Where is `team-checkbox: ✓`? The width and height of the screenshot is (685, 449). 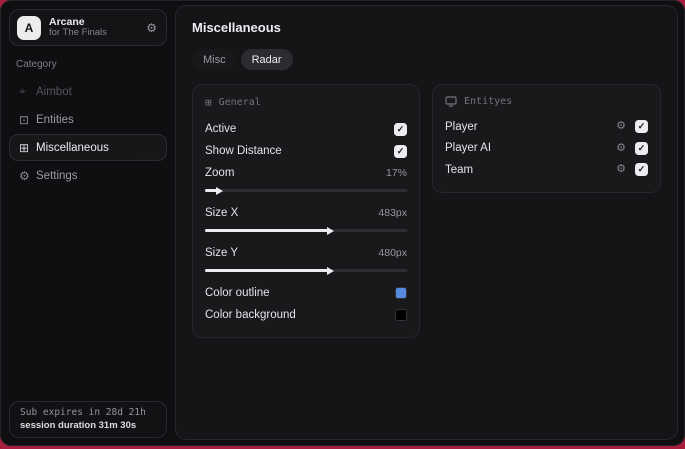
team-checkbox: ✓ is located at coordinates (641, 170).